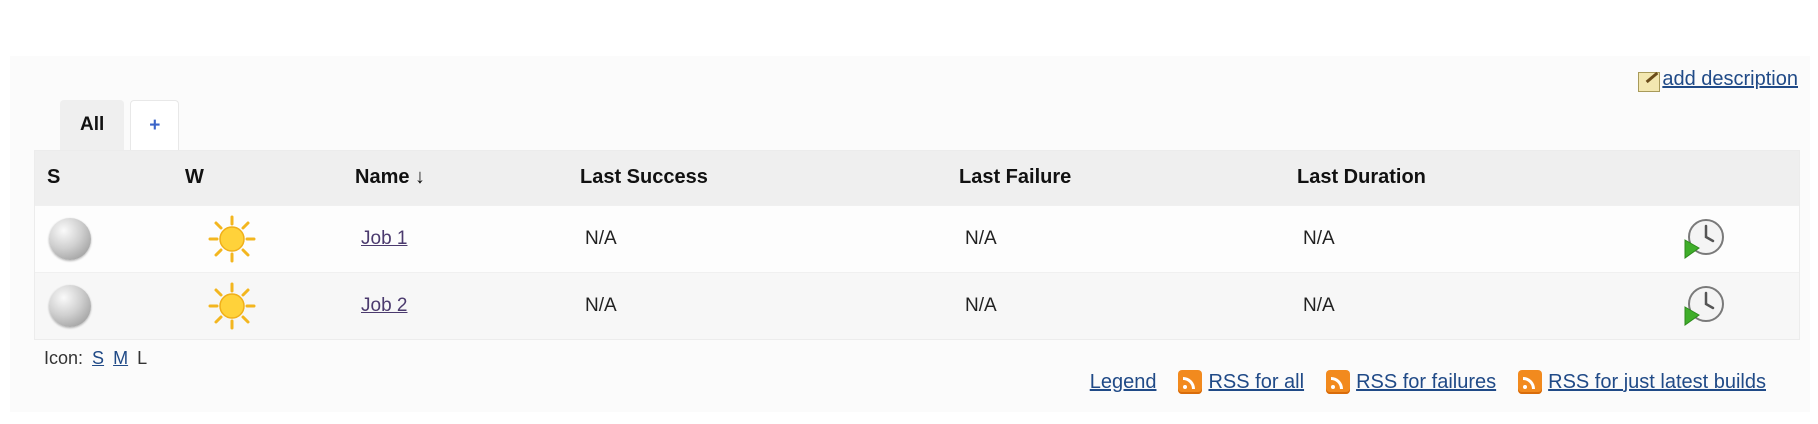 The width and height of the screenshot is (1818, 424). I want to click on icon-size-selector: Icon: S M L, so click(95, 358).